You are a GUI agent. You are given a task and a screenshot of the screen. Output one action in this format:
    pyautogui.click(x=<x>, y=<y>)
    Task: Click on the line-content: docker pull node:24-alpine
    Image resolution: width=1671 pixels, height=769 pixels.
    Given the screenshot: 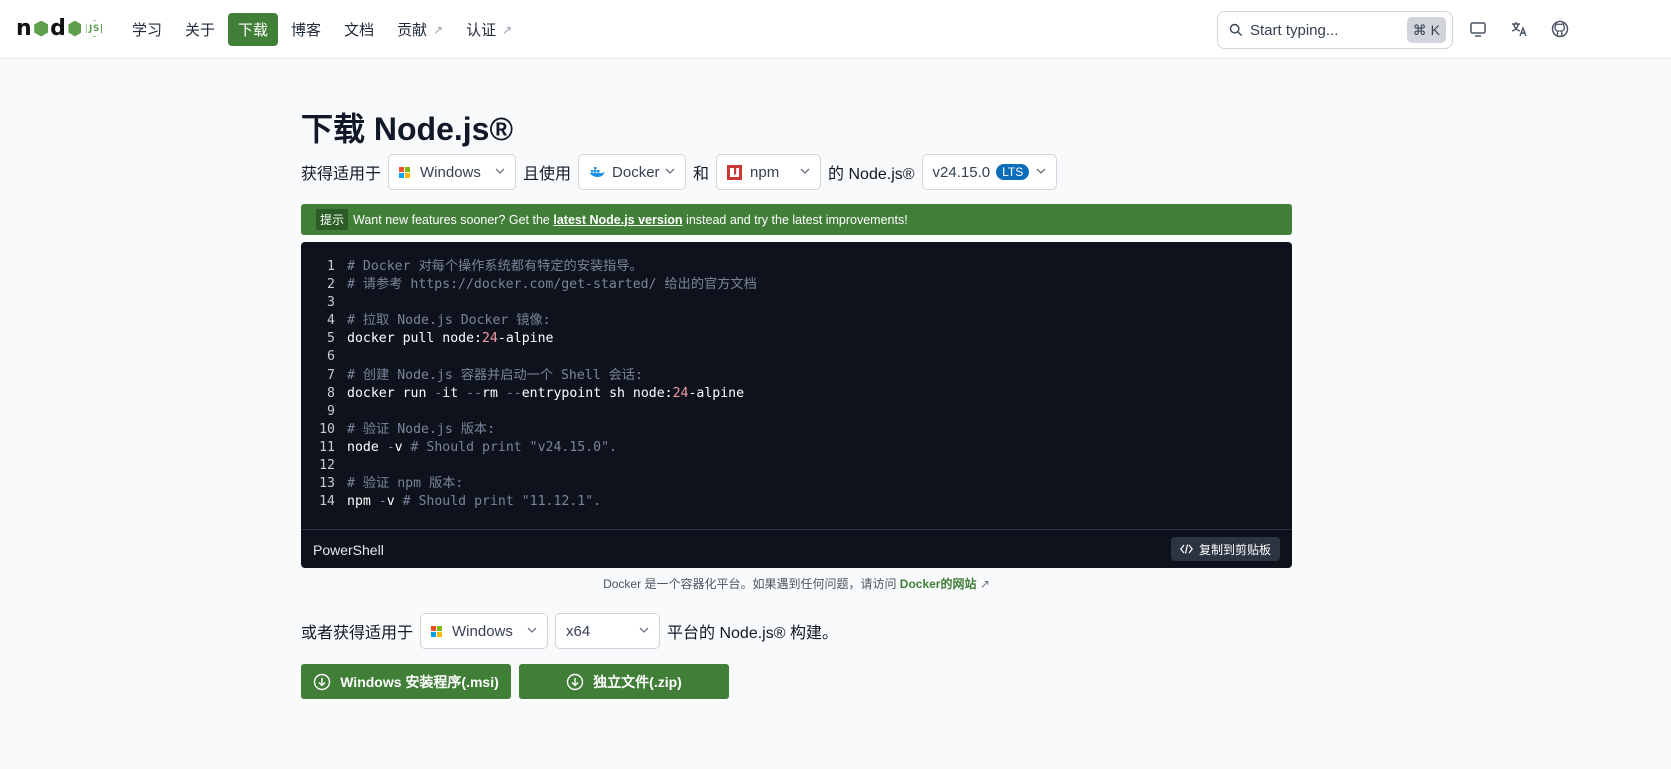 What is the action you would take?
    pyautogui.click(x=450, y=339)
    